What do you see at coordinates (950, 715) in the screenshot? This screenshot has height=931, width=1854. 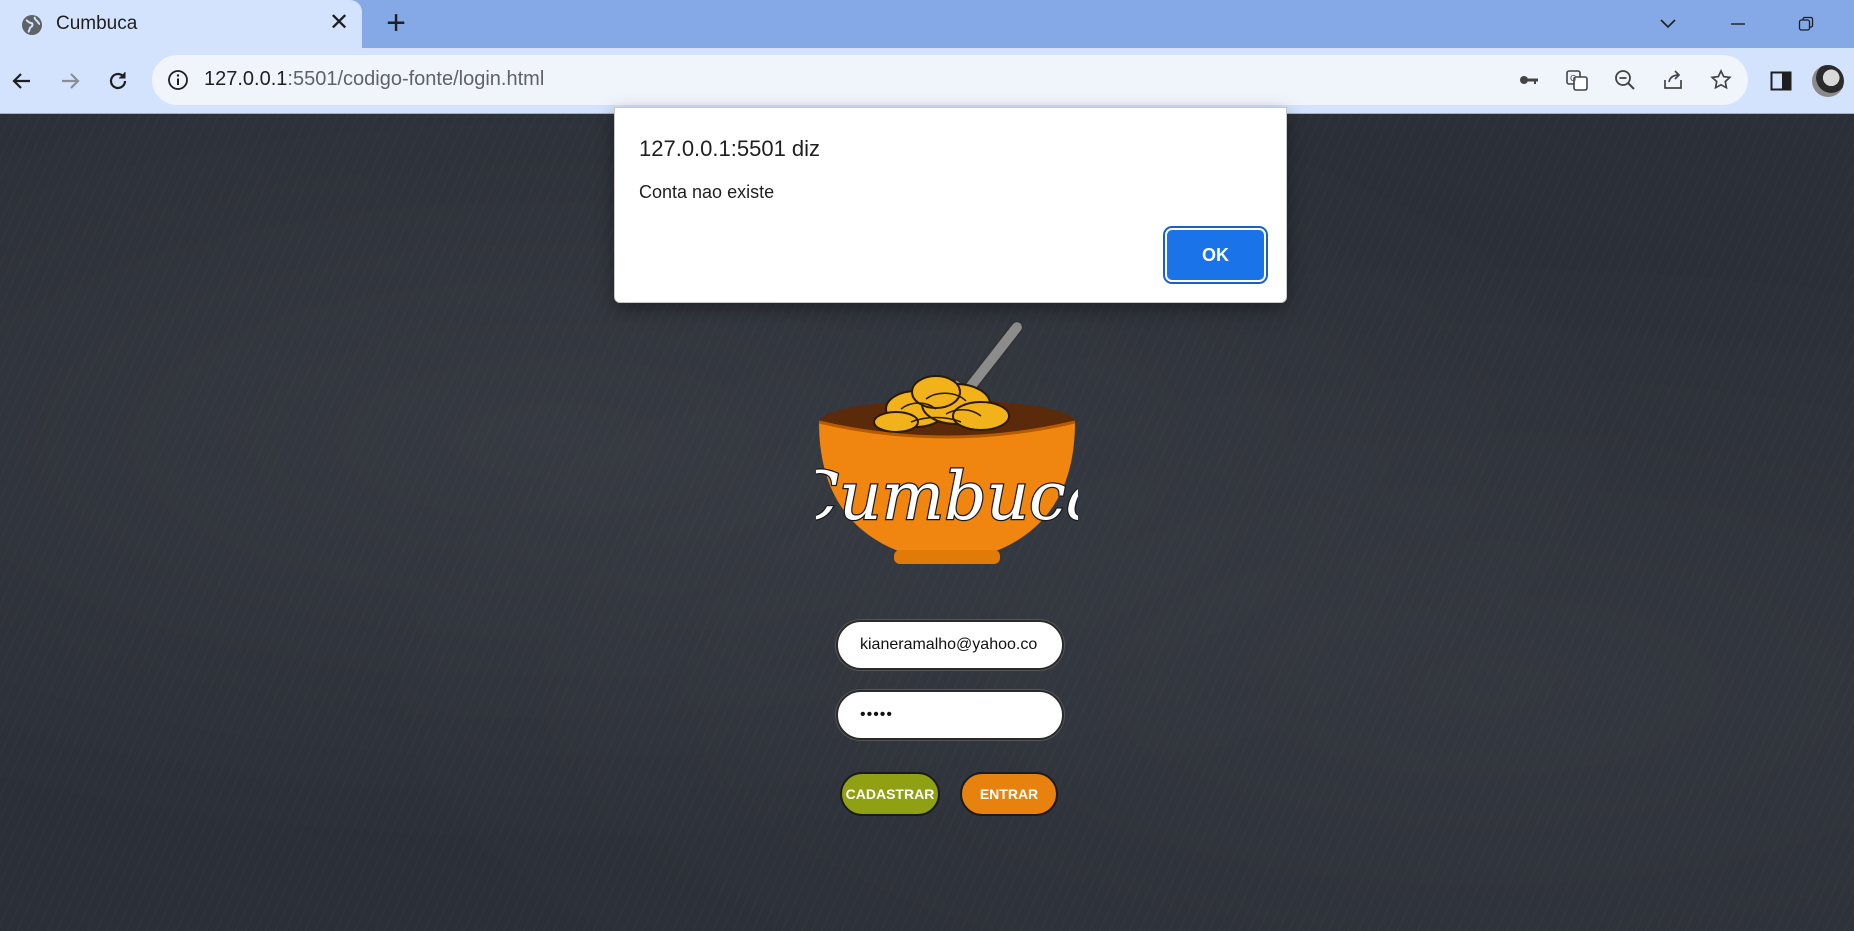 I see `password-input: •••••` at bounding box center [950, 715].